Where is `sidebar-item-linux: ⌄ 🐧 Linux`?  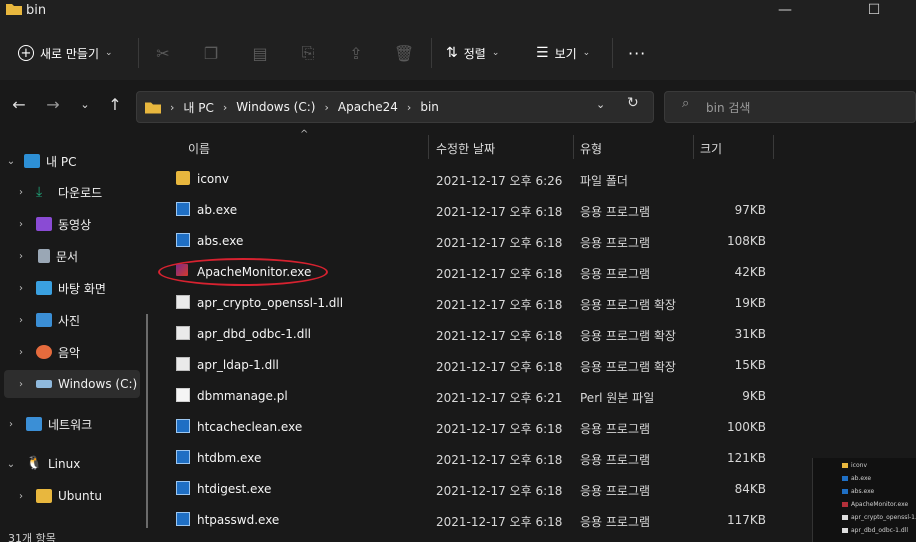 sidebar-item-linux: ⌄ 🐧 Linux is located at coordinates (78, 464).